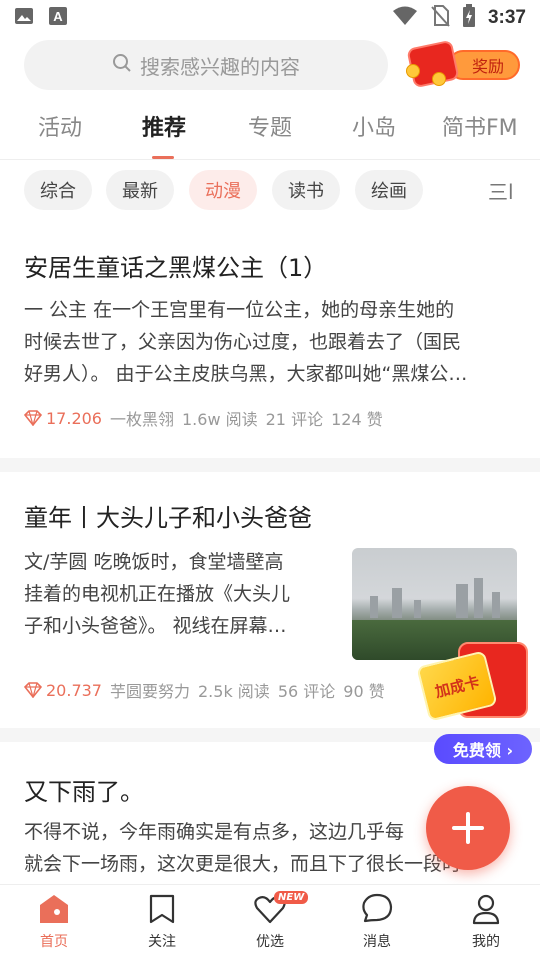  Describe the element at coordinates (364, 691) in the screenshot. I see `like-count: 90 赞` at that location.